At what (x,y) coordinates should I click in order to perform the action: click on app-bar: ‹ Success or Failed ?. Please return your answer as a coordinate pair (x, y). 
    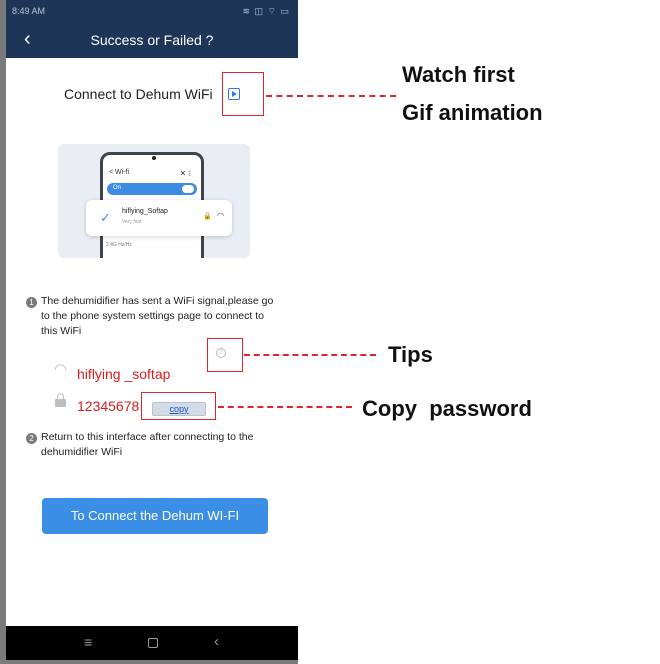
    Looking at the image, I should click on (152, 40).